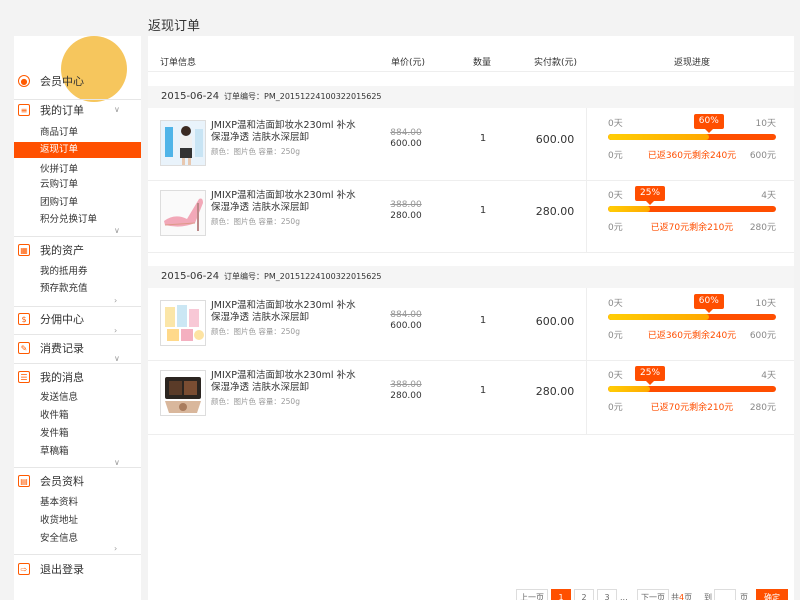 The height and width of the screenshot is (600, 800). What do you see at coordinates (24, 348) in the screenshot?
I see `edit-icon: ✎` at bounding box center [24, 348].